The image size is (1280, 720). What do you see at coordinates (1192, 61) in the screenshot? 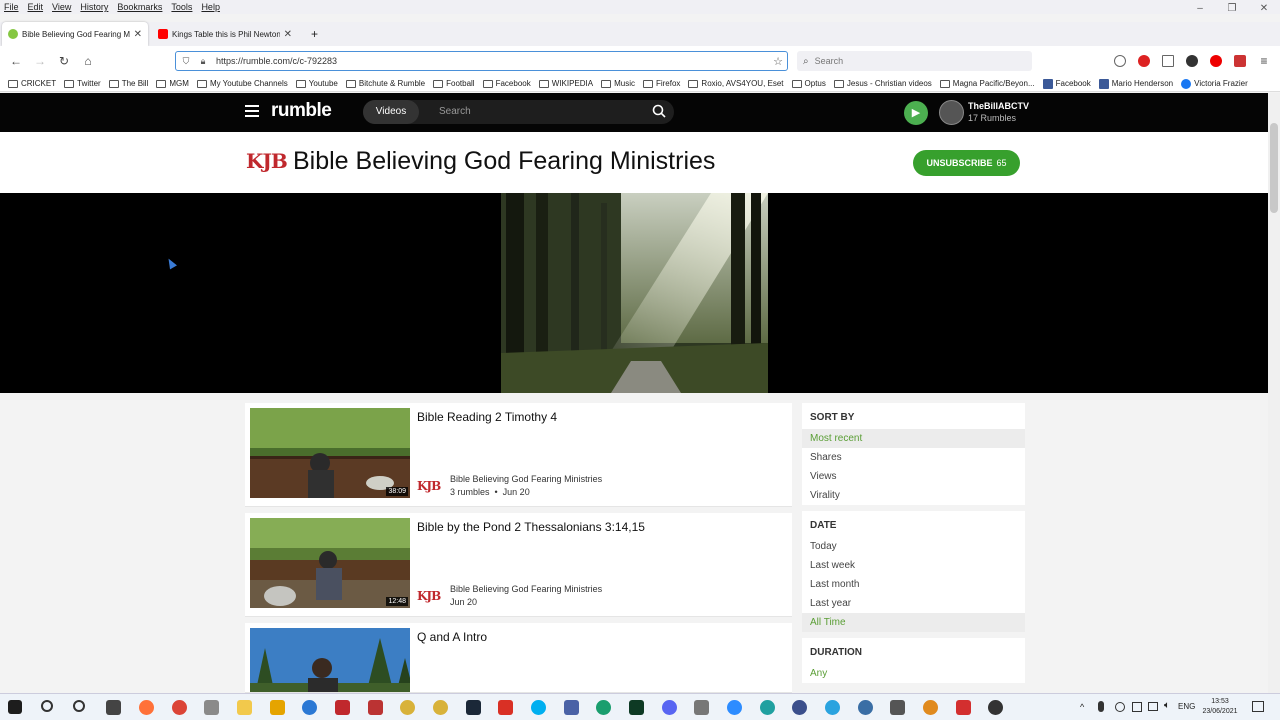
I see `account-icon` at bounding box center [1192, 61].